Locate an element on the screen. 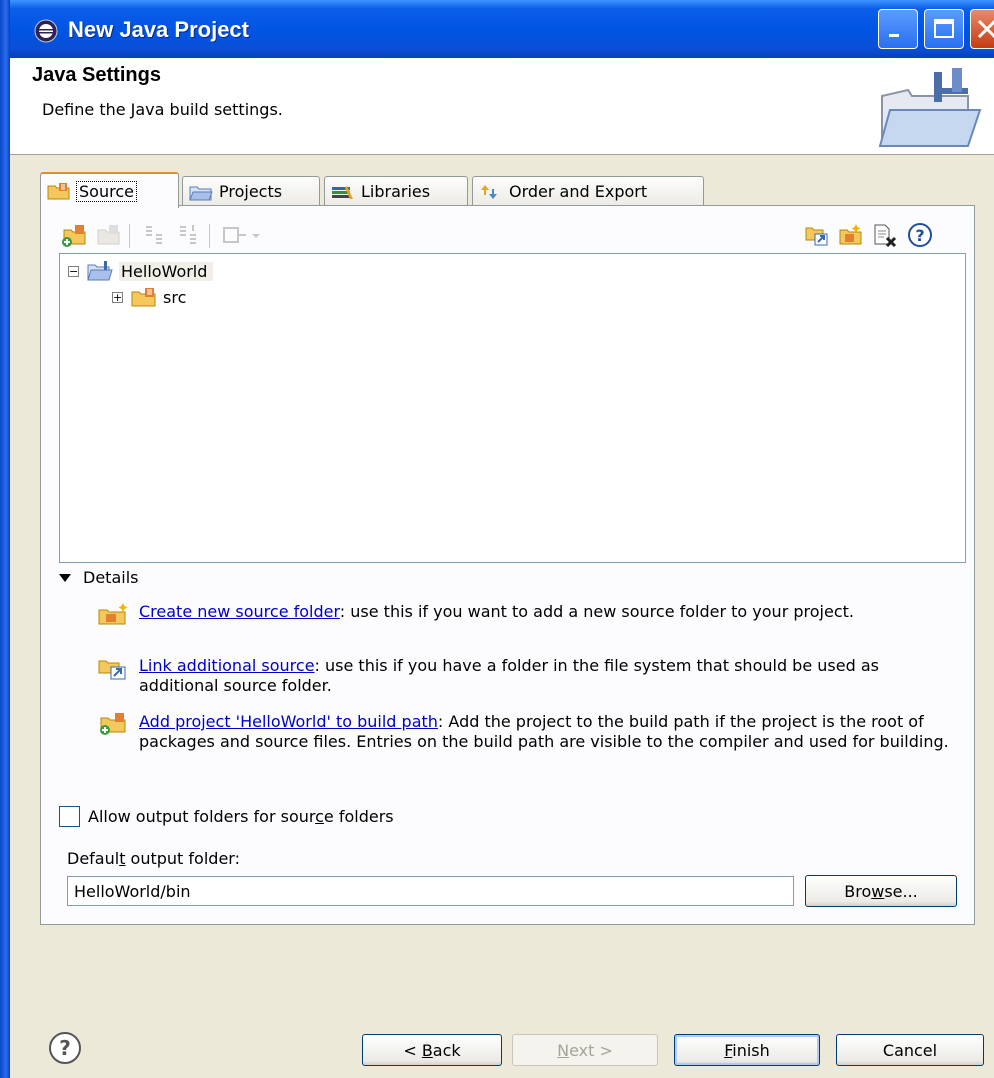 Image resolution: width=994 pixels, height=1078 pixels. inclusion-icon is located at coordinates (188, 234).